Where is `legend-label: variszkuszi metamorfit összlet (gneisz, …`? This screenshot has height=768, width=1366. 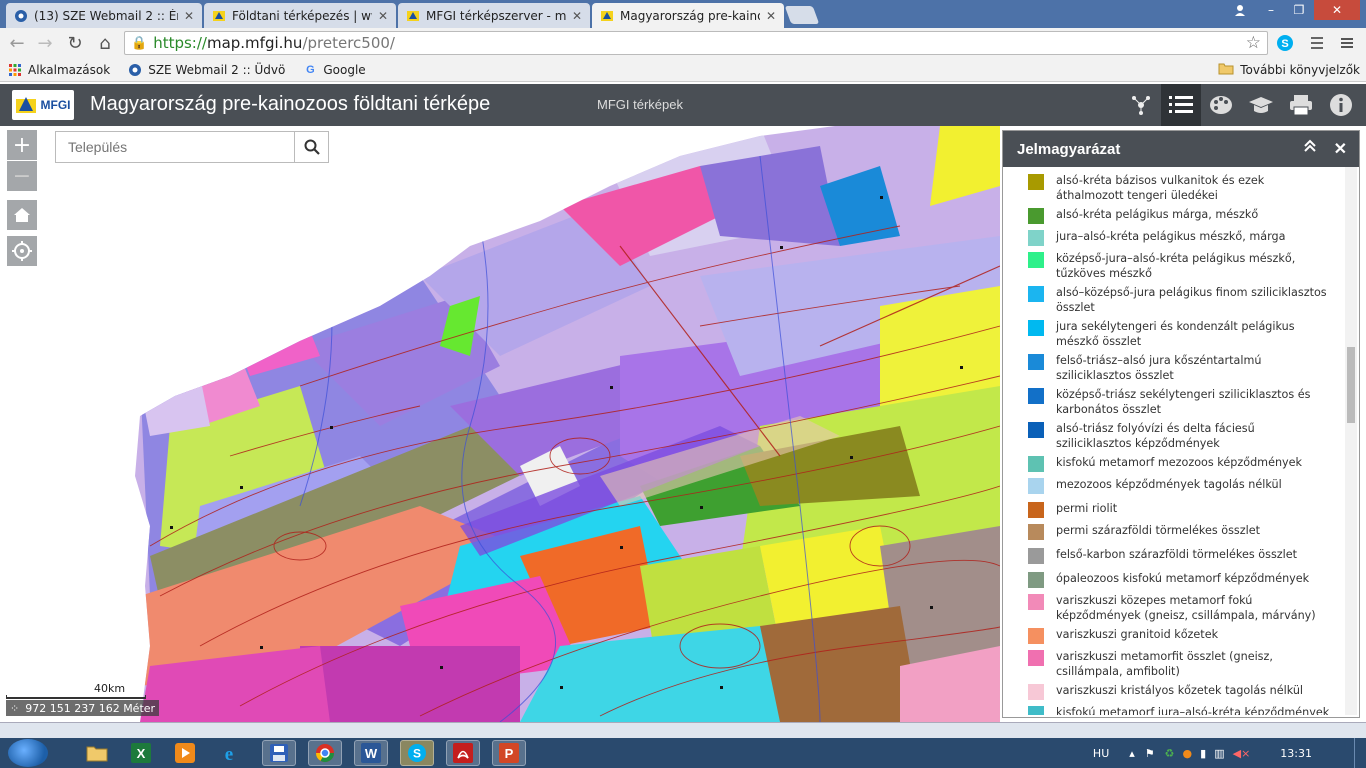
legend-label: variszkuszi metamorfit összlet (gneisz, … is located at coordinates (1164, 664).